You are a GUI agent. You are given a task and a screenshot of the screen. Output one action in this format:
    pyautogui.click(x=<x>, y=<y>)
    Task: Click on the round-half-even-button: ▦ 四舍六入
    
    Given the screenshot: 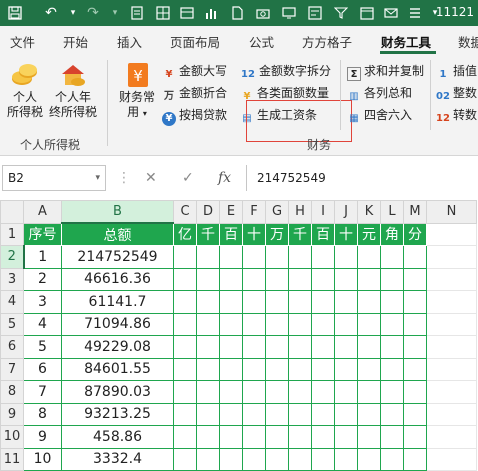 What is the action you would take?
    pyautogui.click(x=379, y=115)
    